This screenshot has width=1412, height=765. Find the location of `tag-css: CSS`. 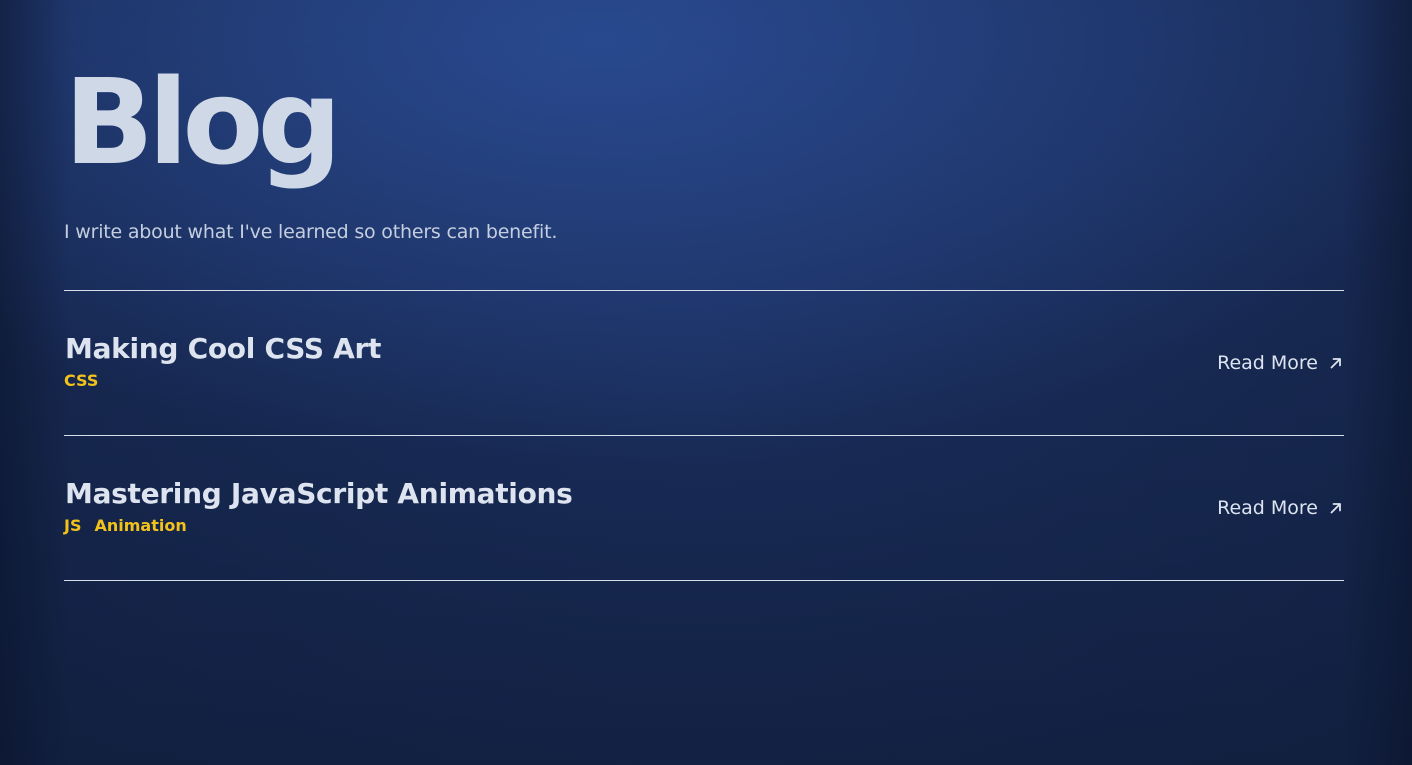

tag-css: CSS is located at coordinates (81, 381).